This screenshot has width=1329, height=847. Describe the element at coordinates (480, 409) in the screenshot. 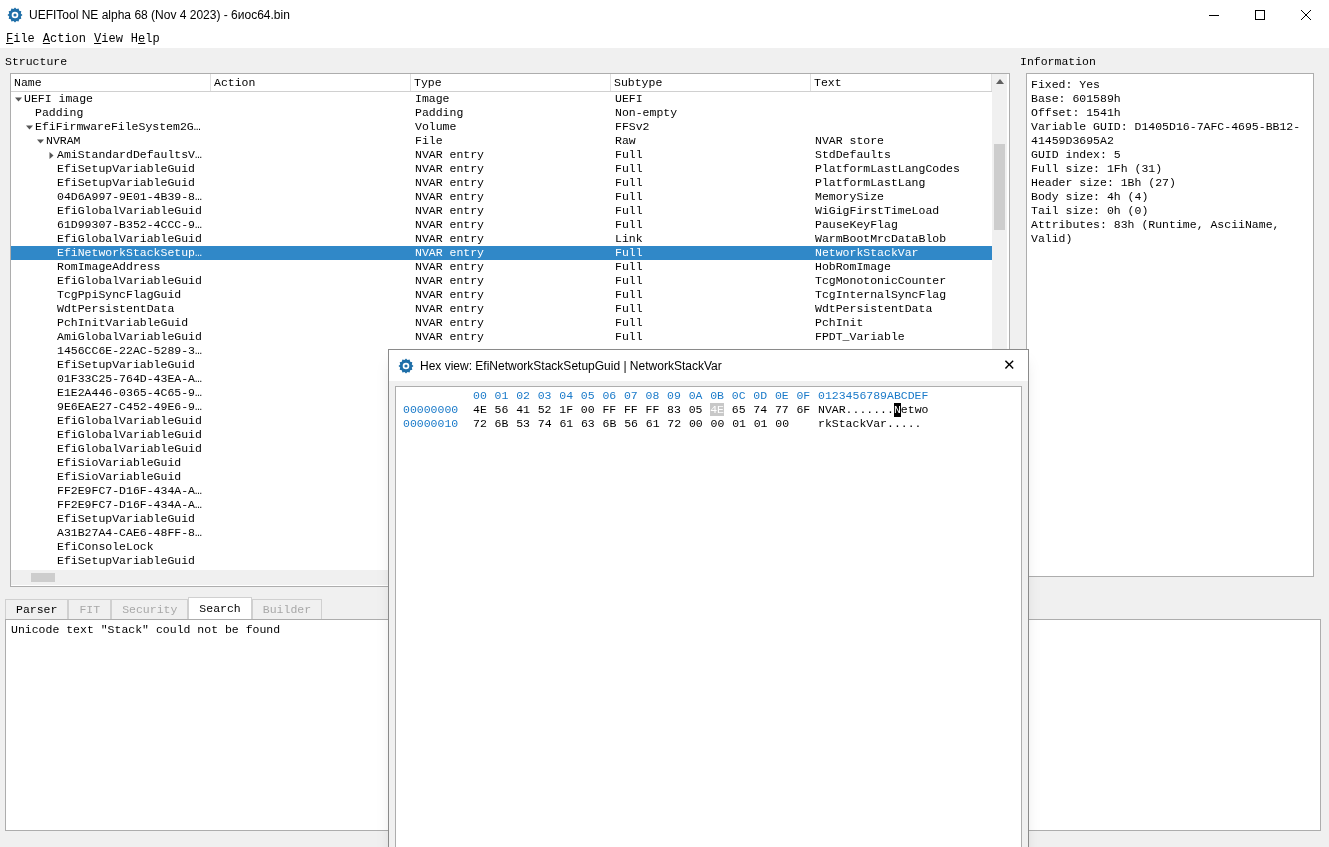

I see `hex-byte: 4E` at that location.